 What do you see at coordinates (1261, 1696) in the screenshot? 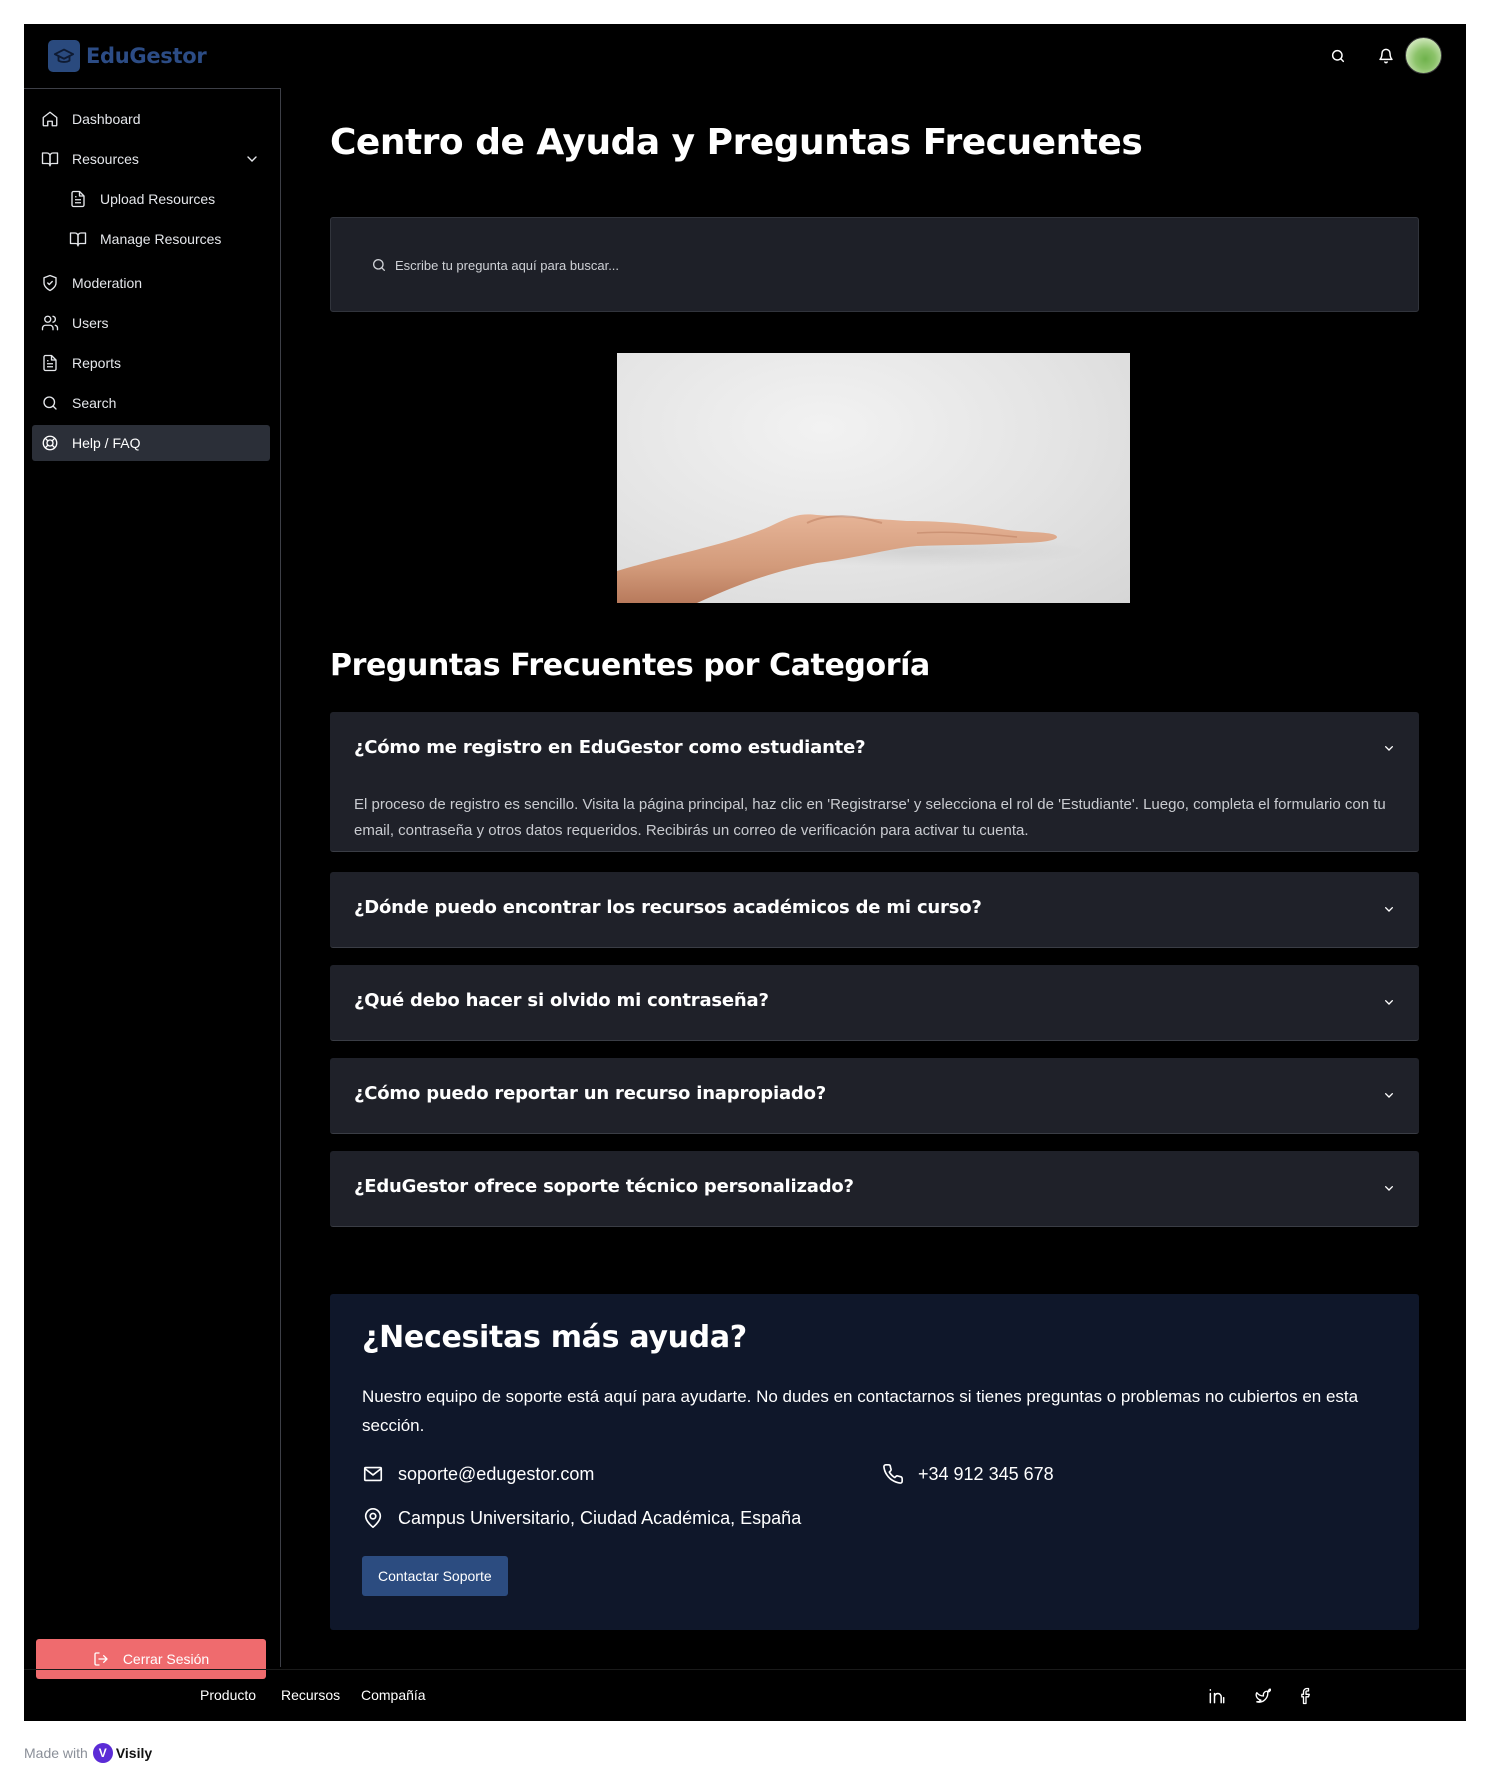
I see `twitter-icon` at bounding box center [1261, 1696].